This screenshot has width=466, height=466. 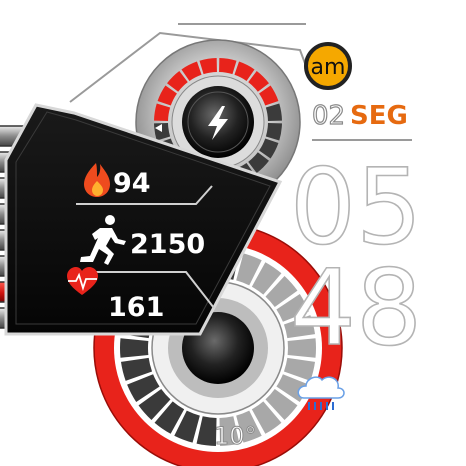 What do you see at coordinates (167, 244) in the screenshot?
I see `steps-value: 2150` at bounding box center [167, 244].